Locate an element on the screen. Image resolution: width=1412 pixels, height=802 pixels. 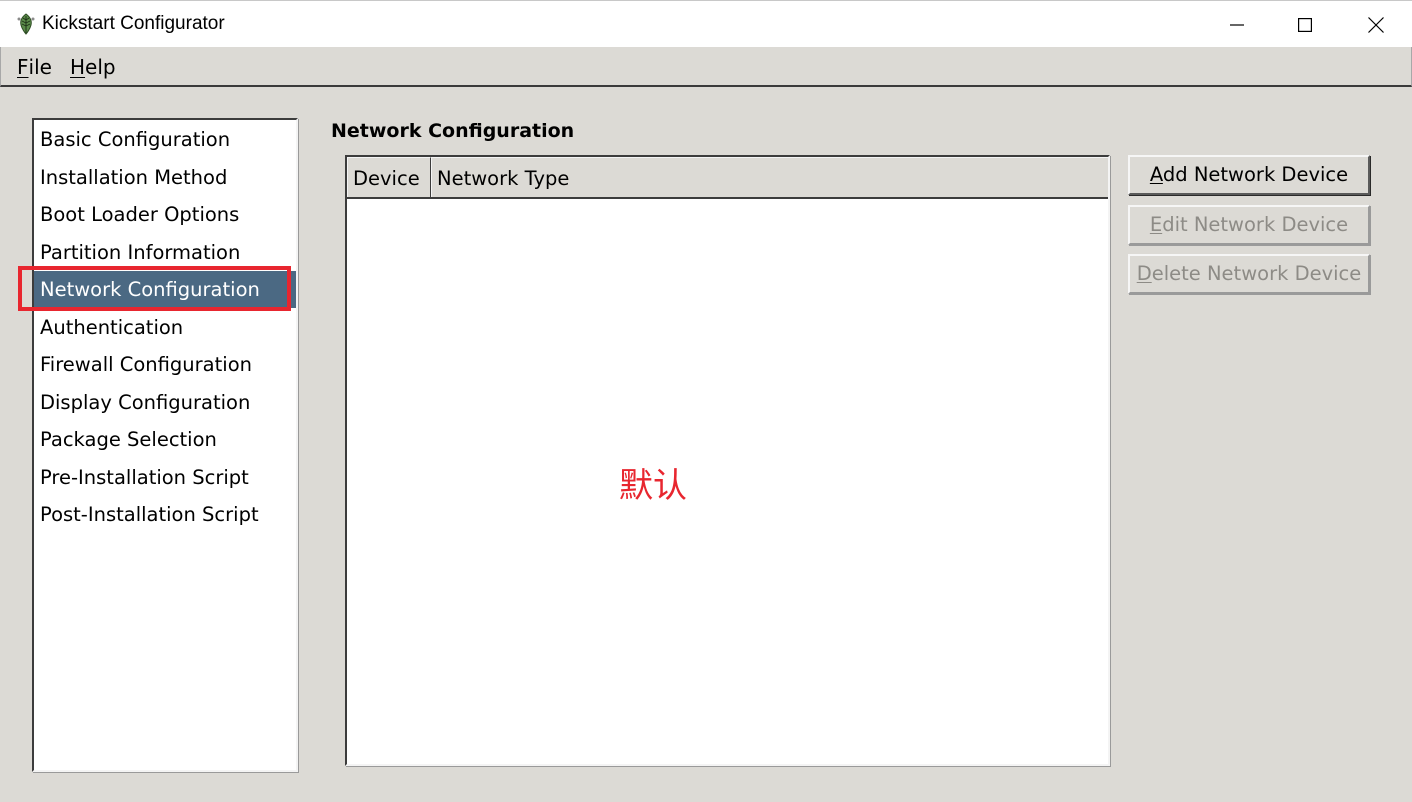
window-title: Kickstart Configurator is located at coordinates (133, 23).